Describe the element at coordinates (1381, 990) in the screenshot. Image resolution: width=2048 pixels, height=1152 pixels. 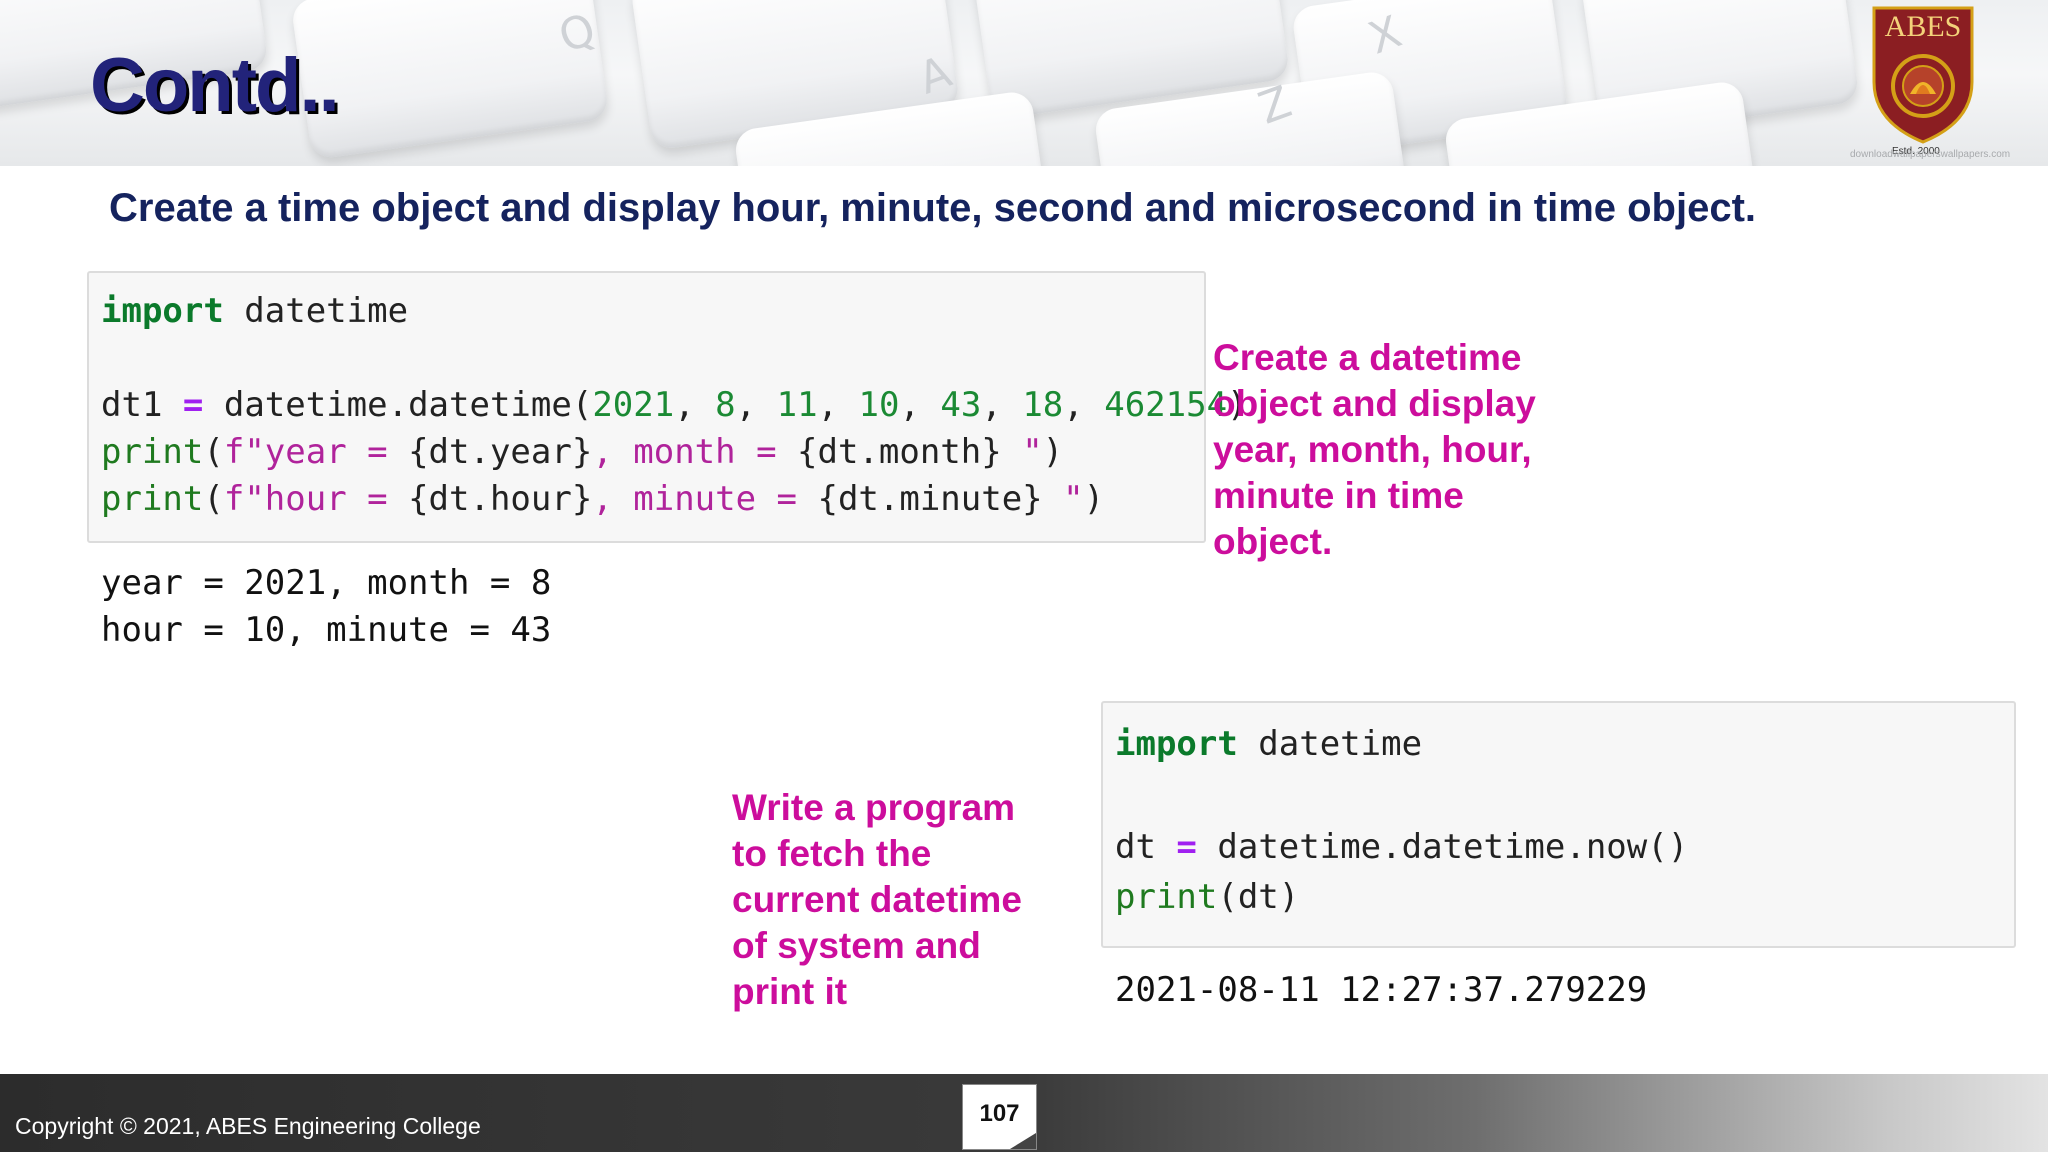
I see `output-line: 2021-08-11 12:27:37.279229` at that location.